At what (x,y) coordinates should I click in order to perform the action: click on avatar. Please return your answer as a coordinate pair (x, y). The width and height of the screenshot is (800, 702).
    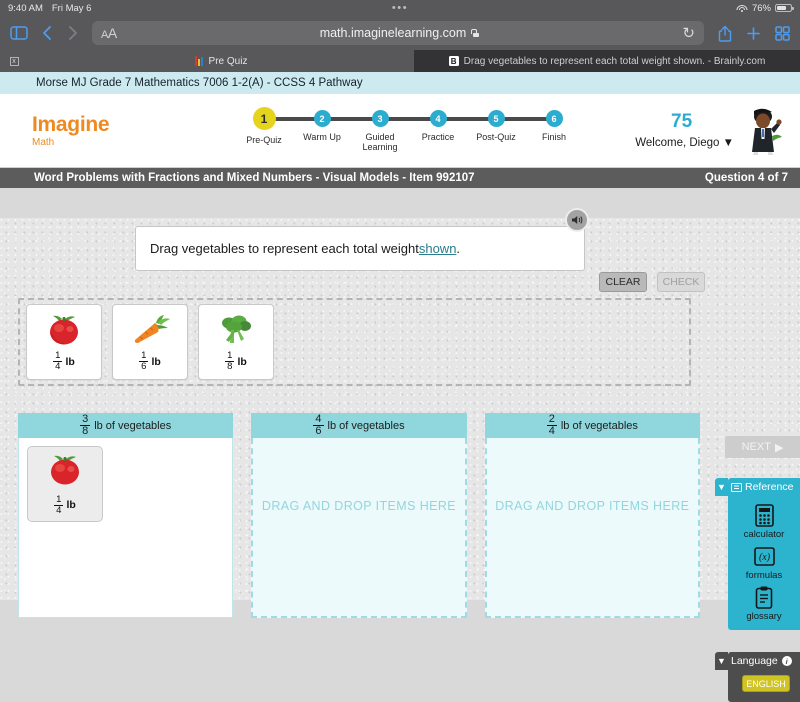
    Looking at the image, I should click on (764, 132).